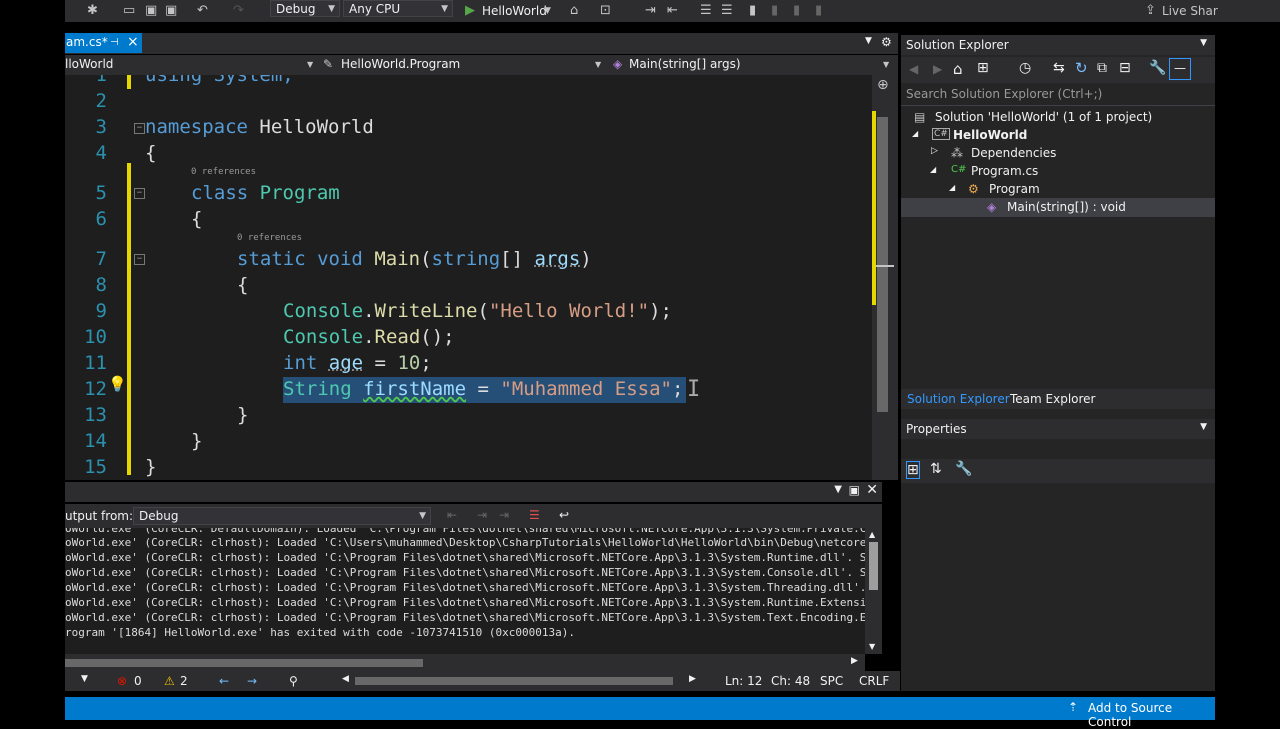 This screenshot has height=729, width=1280. I want to click on scroll-up-icon: ▲, so click(872, 534).